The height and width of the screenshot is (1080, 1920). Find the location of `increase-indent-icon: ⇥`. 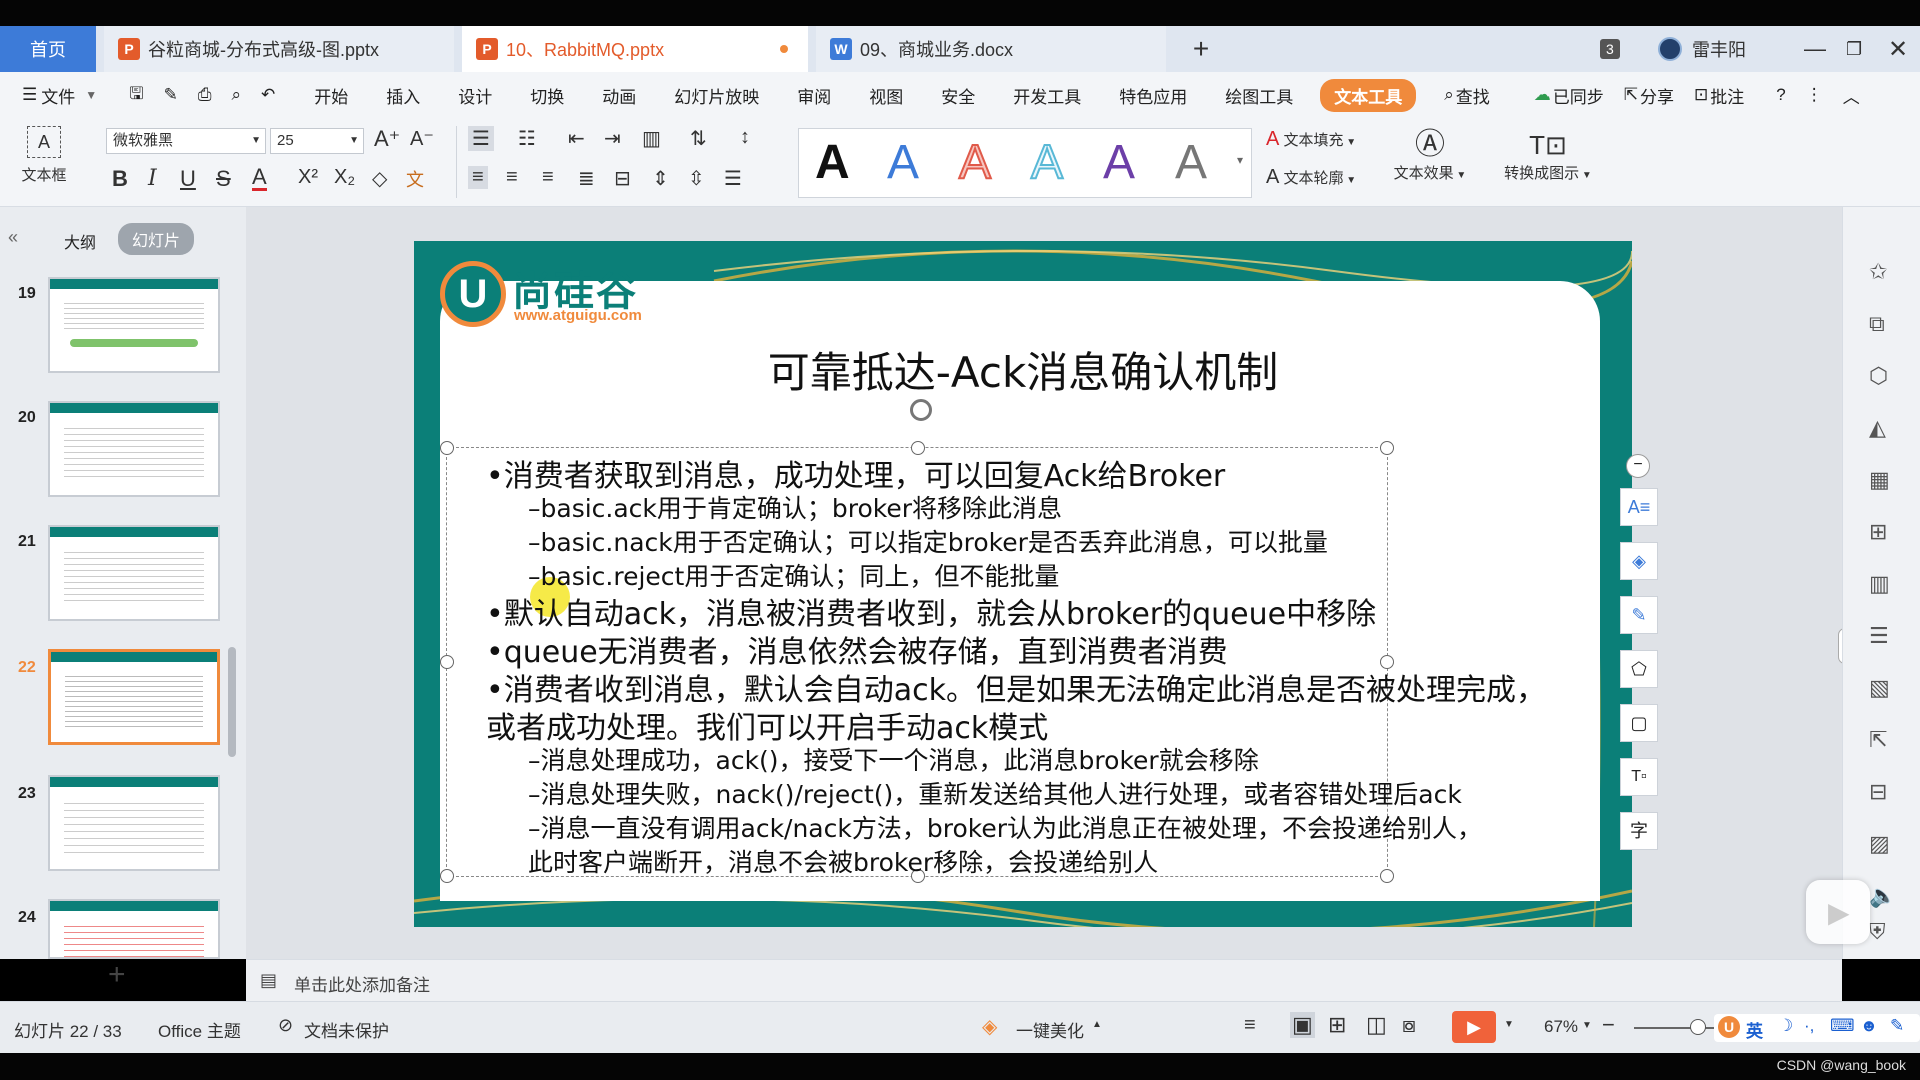

increase-indent-icon: ⇥ is located at coordinates (612, 138).